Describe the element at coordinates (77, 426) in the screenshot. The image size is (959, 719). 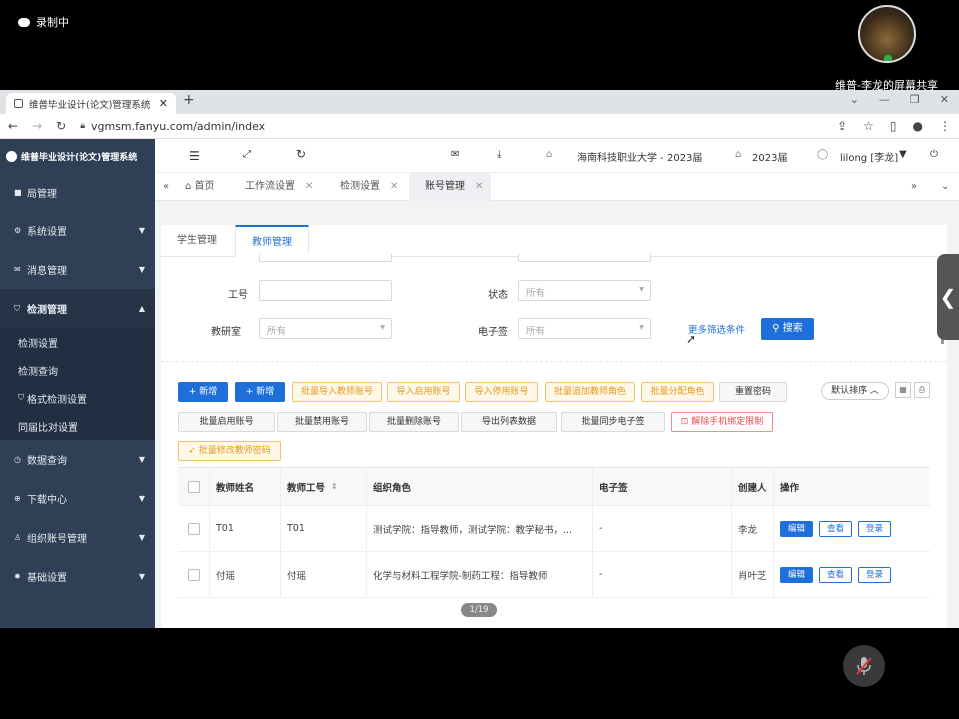
I see `sidebar-subitem-compare: 同届比对设置` at that location.